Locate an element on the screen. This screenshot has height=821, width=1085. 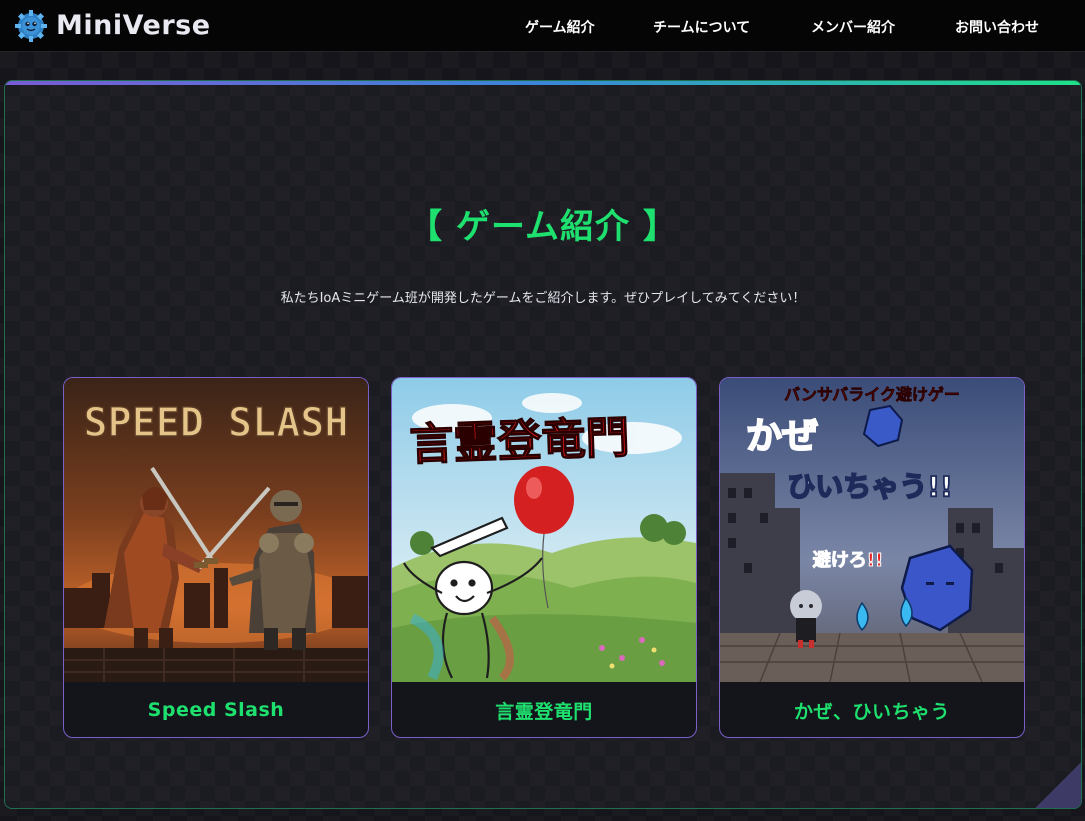
kaze-title-text: かぜ is located at coordinates (782, 436).